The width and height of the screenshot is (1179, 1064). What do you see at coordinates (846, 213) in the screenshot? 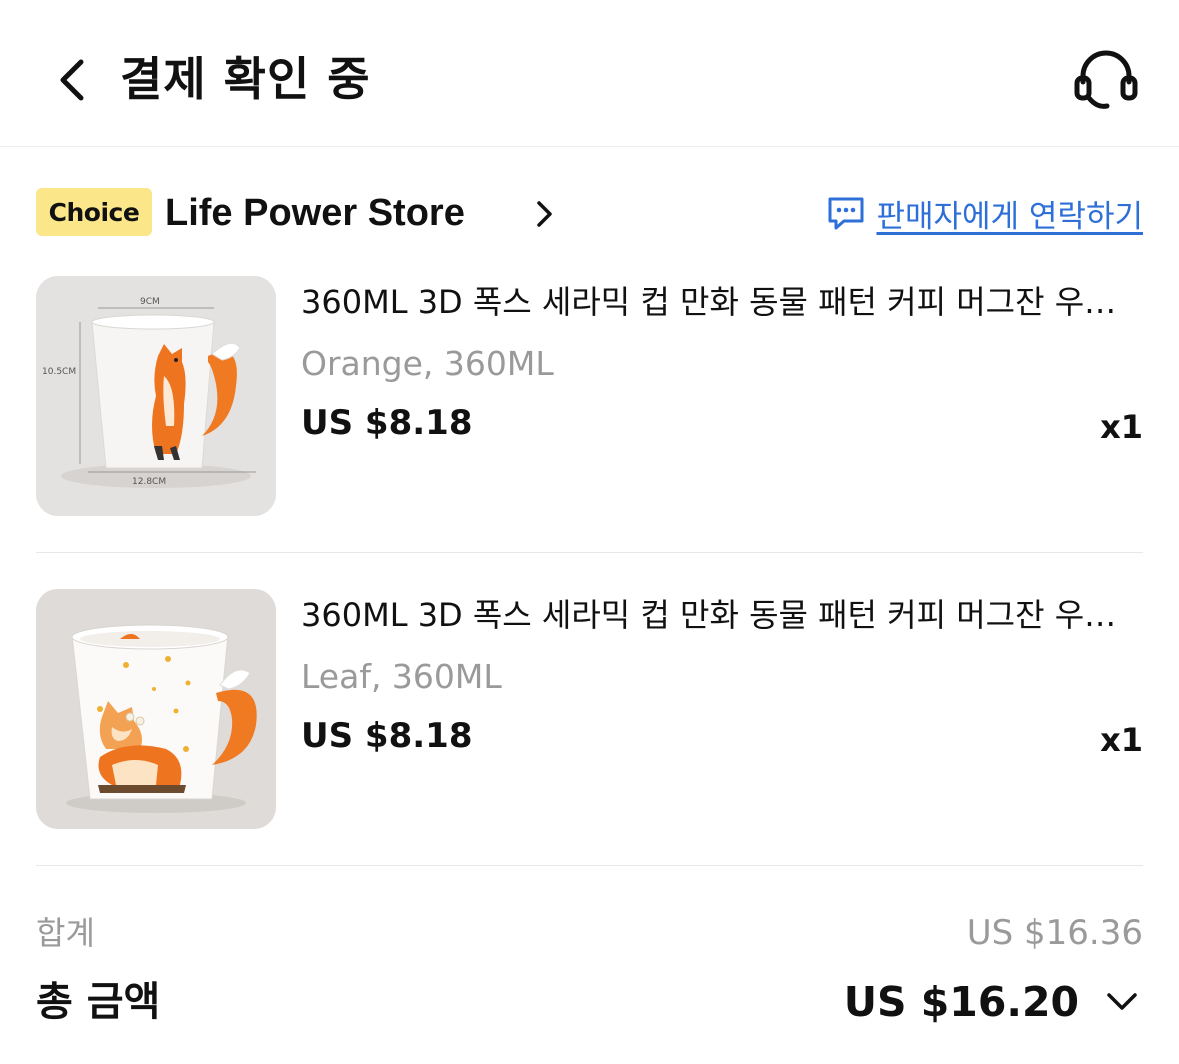
I see `chat-bubble-icon` at bounding box center [846, 213].